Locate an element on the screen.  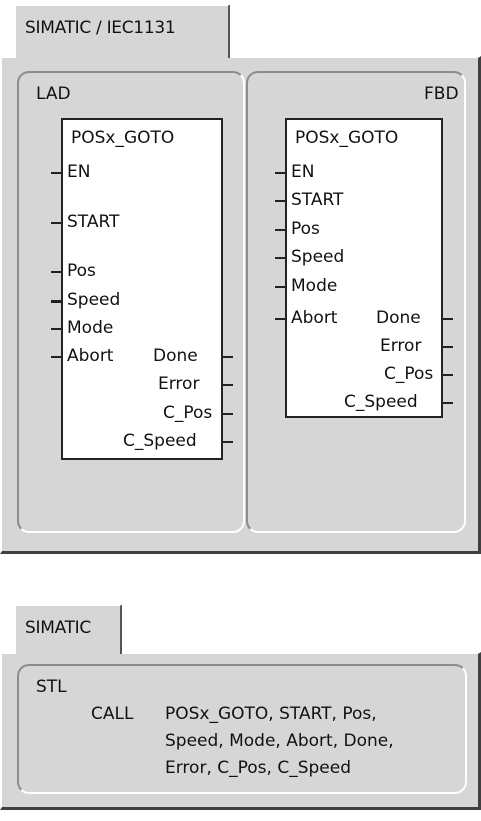
lad-pin-line-done is located at coordinates (228, 357).